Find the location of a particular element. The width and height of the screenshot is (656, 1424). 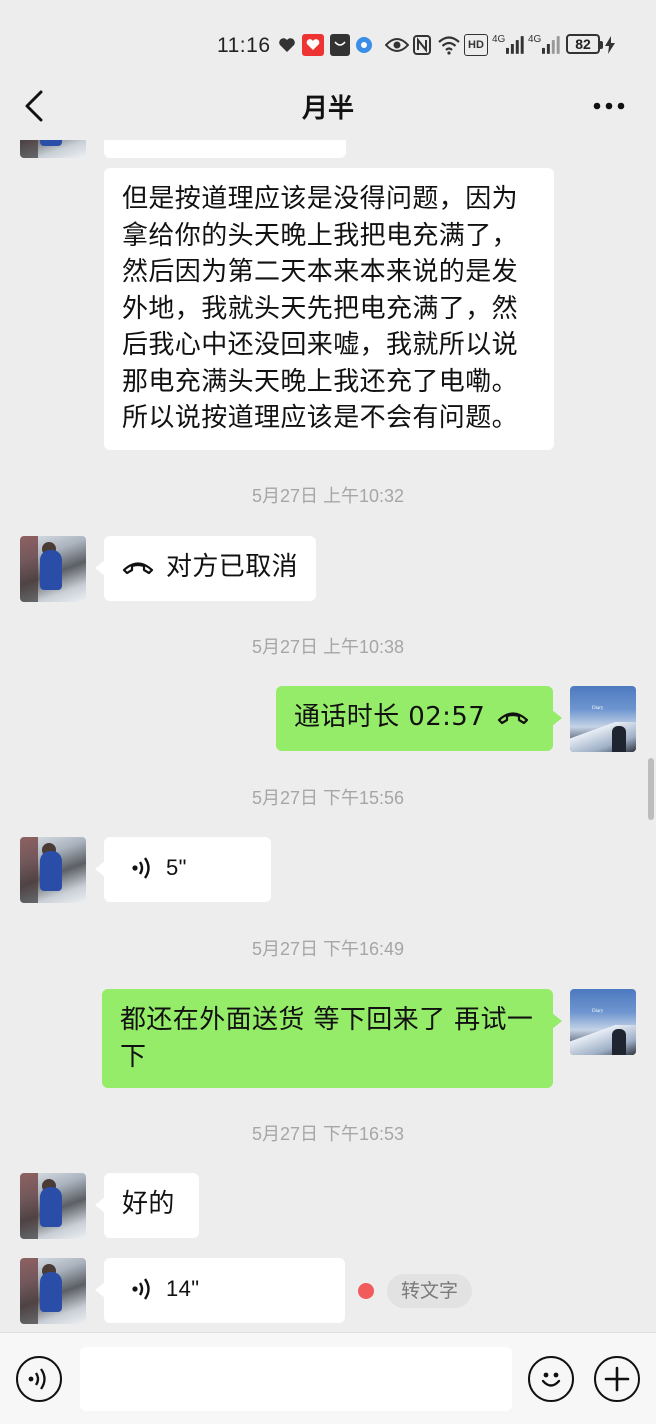

message-bubble-partial is located at coordinates (225, 149).